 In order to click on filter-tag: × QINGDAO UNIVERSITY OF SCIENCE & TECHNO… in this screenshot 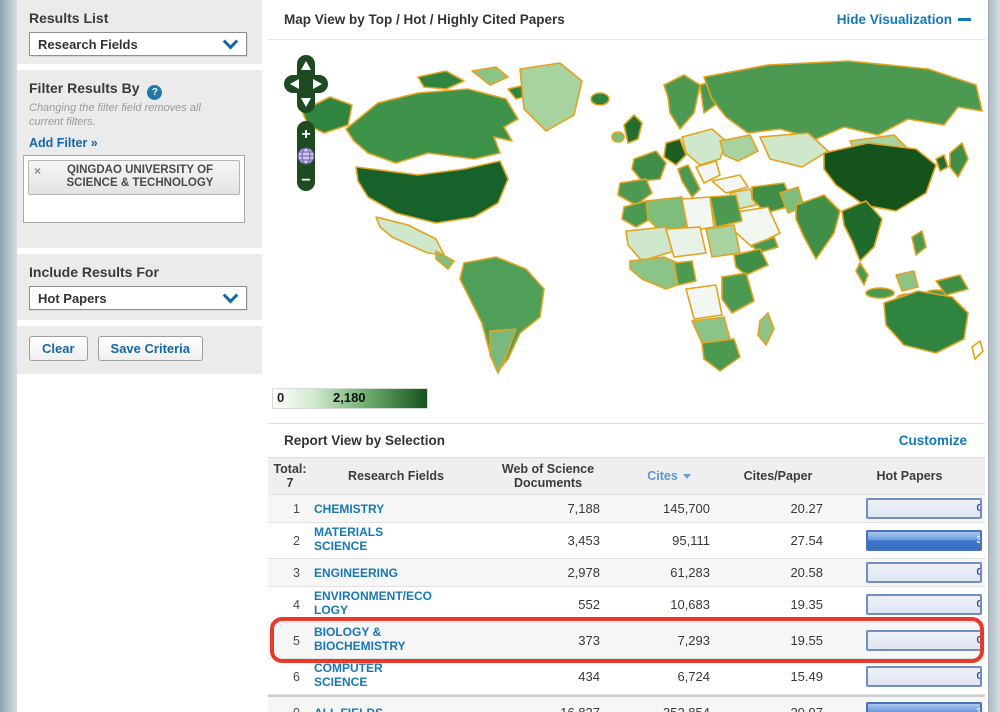, I will do `click(134, 177)`.